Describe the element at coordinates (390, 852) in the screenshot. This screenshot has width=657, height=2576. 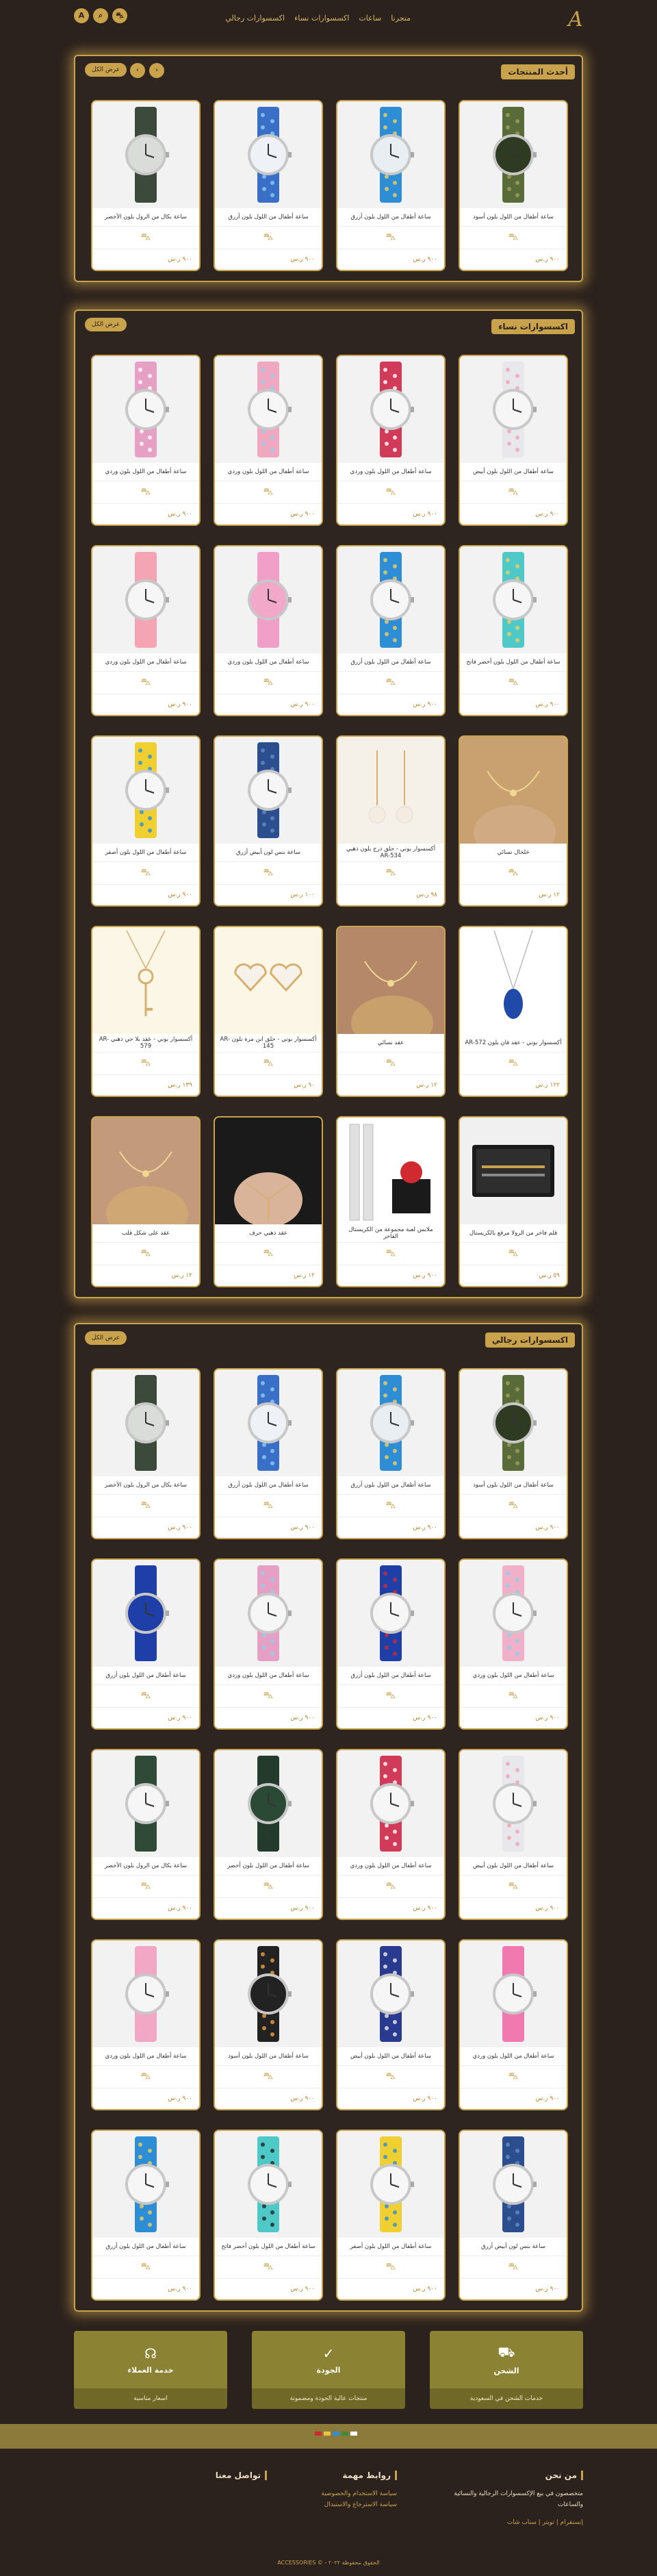
I see `product-name: أكسسوار بوني - حلق درج بلون ذهبي AR-534` at that location.